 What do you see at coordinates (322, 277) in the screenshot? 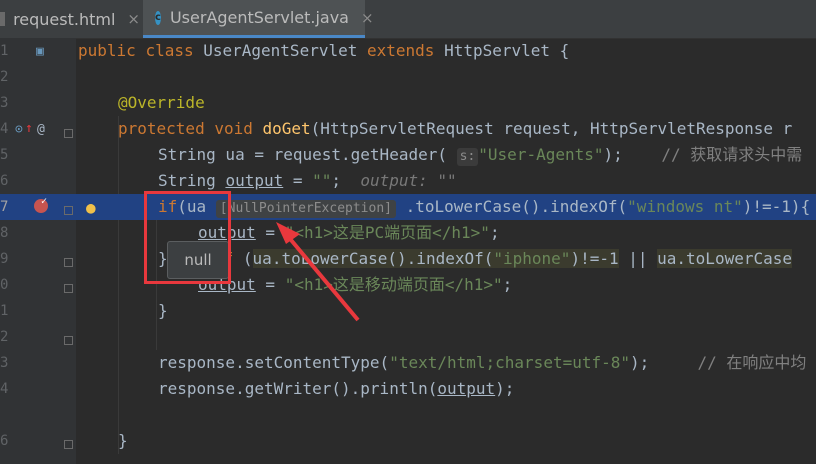
I see `arrow-shaft` at bounding box center [322, 277].